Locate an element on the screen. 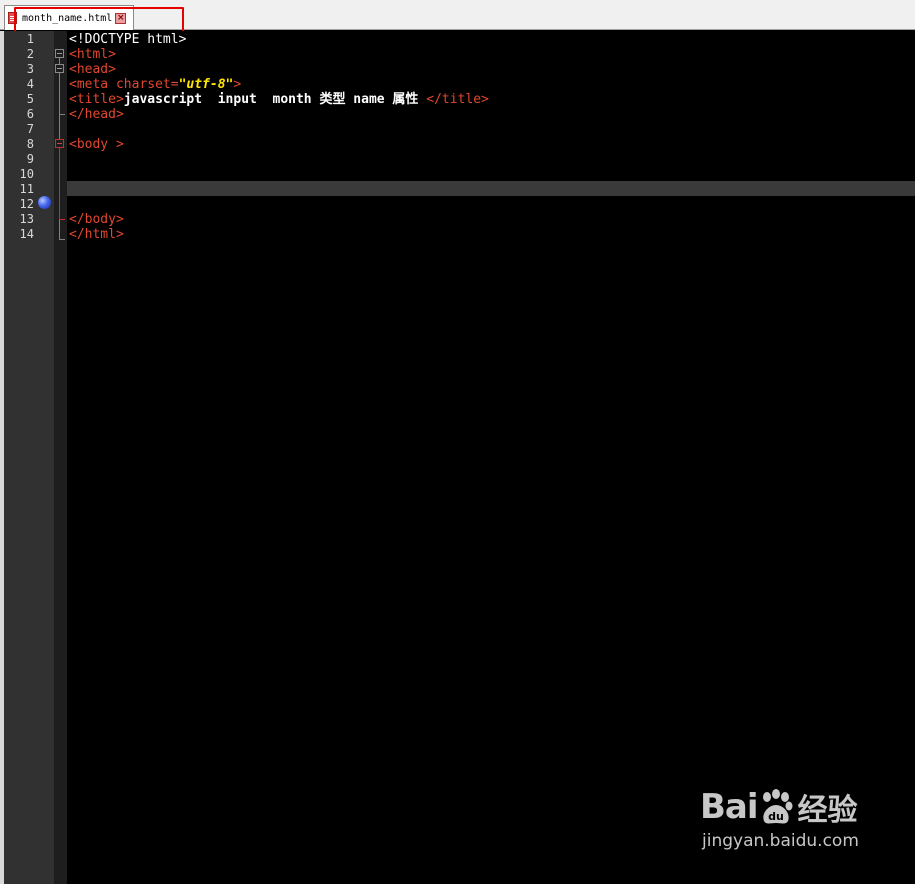 The image size is (915, 884). body-close-tag: </body> is located at coordinates (96, 219).